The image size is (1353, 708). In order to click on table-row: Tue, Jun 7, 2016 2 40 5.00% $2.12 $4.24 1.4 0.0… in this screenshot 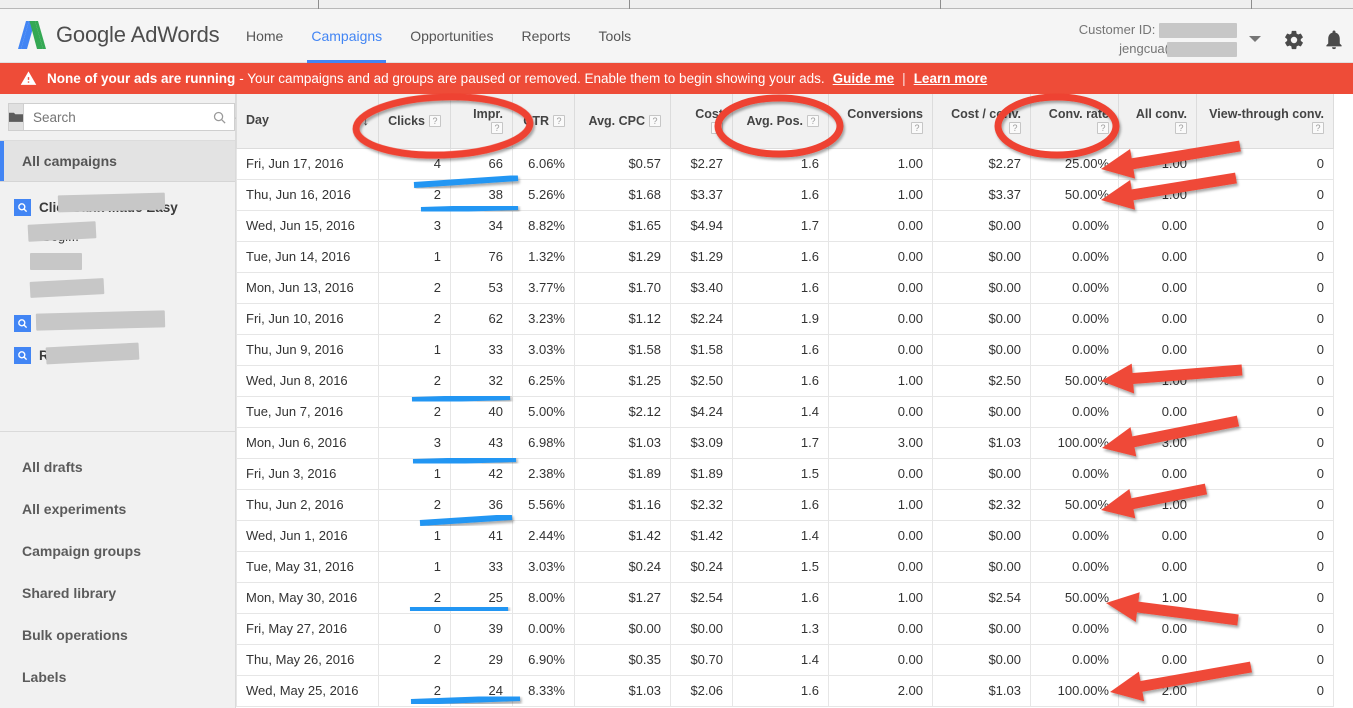, I will do `click(785, 412)`.